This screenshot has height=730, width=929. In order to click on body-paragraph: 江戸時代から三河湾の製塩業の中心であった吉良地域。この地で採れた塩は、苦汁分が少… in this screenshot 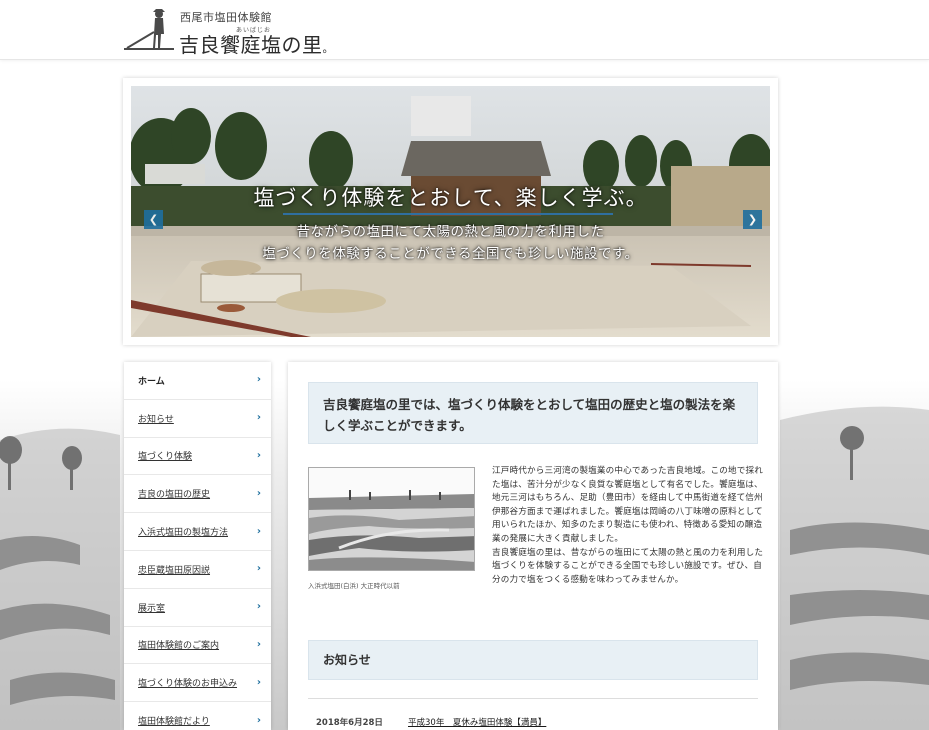, I will do `click(627, 505)`.